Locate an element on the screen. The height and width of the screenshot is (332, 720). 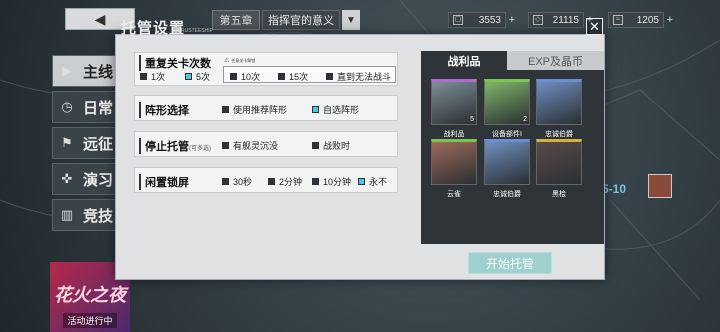
item-name: 战利品 is located at coordinates (454, 134).